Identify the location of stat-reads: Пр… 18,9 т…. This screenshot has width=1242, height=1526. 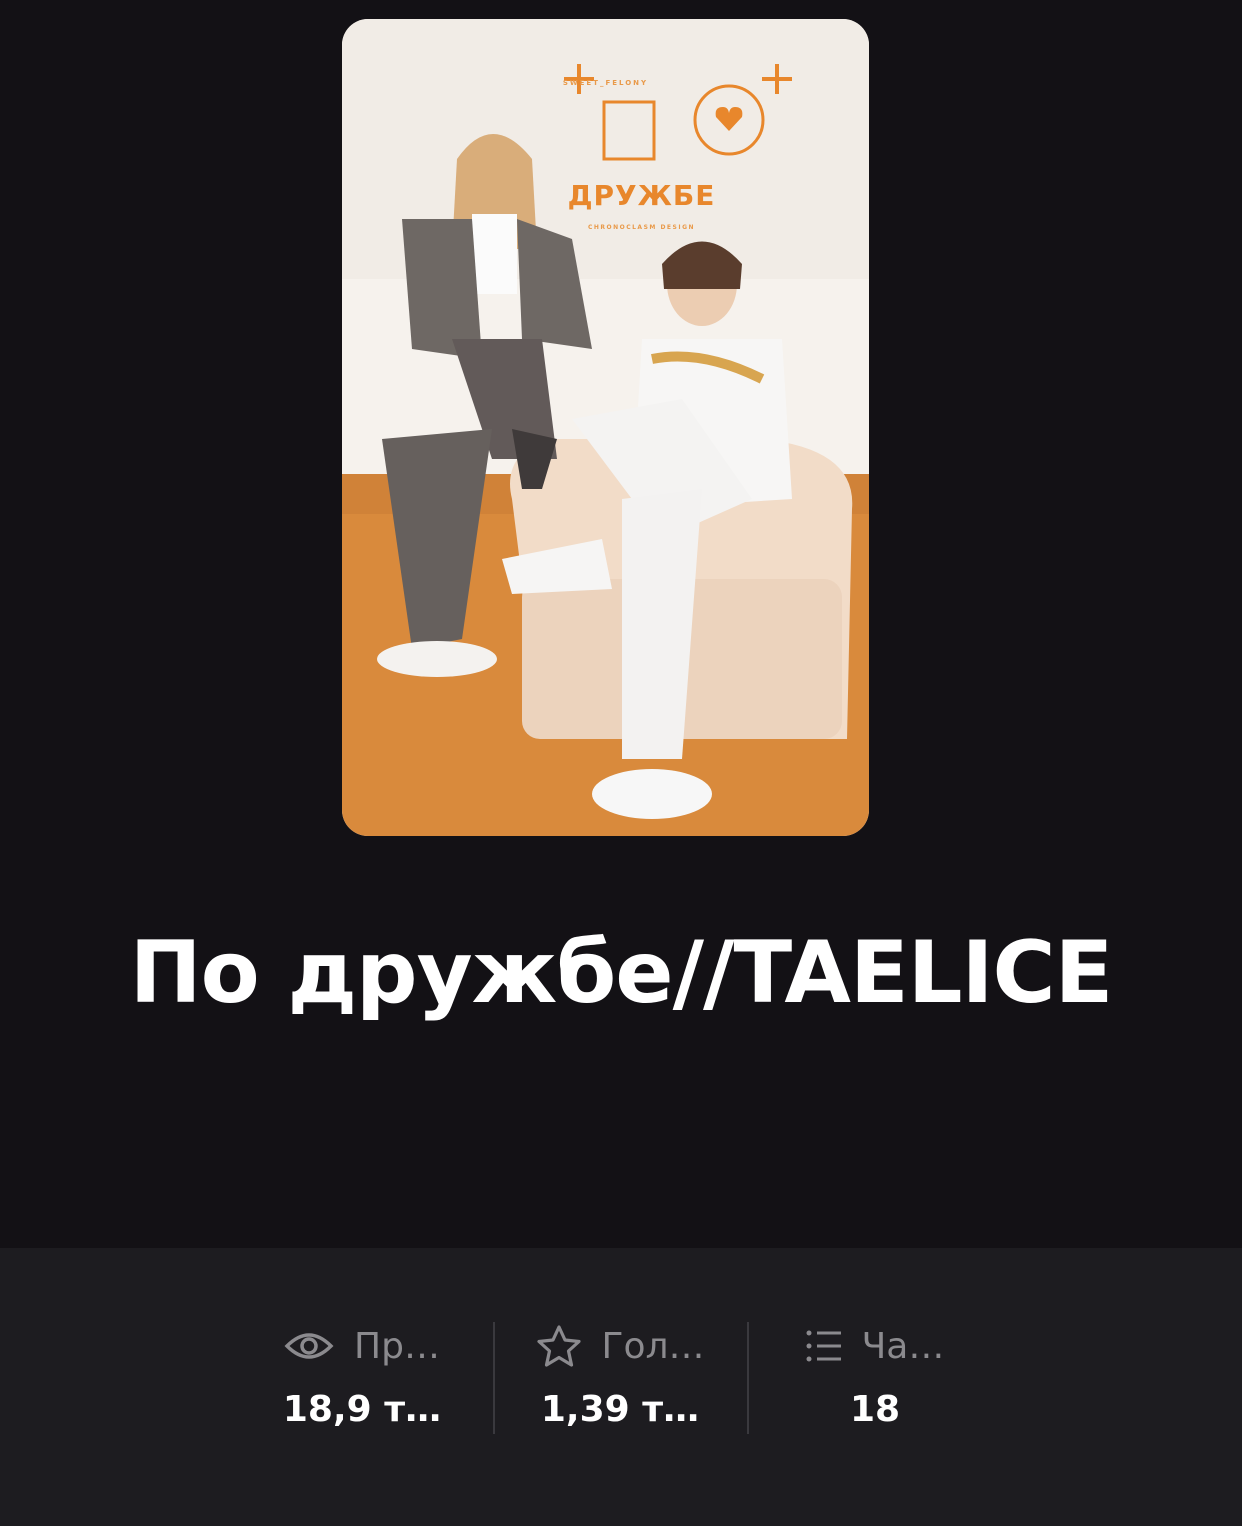
(362, 1378).